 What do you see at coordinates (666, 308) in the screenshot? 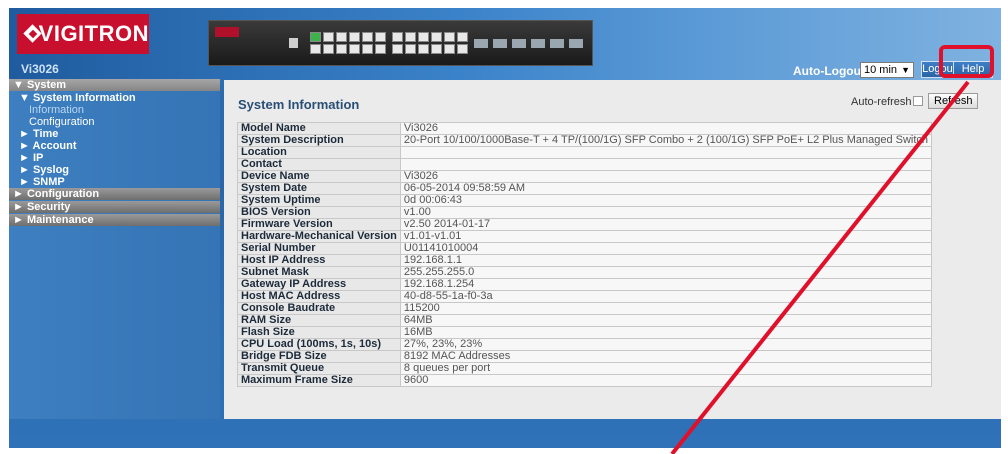
I see `table-value-cell: 115200` at bounding box center [666, 308].